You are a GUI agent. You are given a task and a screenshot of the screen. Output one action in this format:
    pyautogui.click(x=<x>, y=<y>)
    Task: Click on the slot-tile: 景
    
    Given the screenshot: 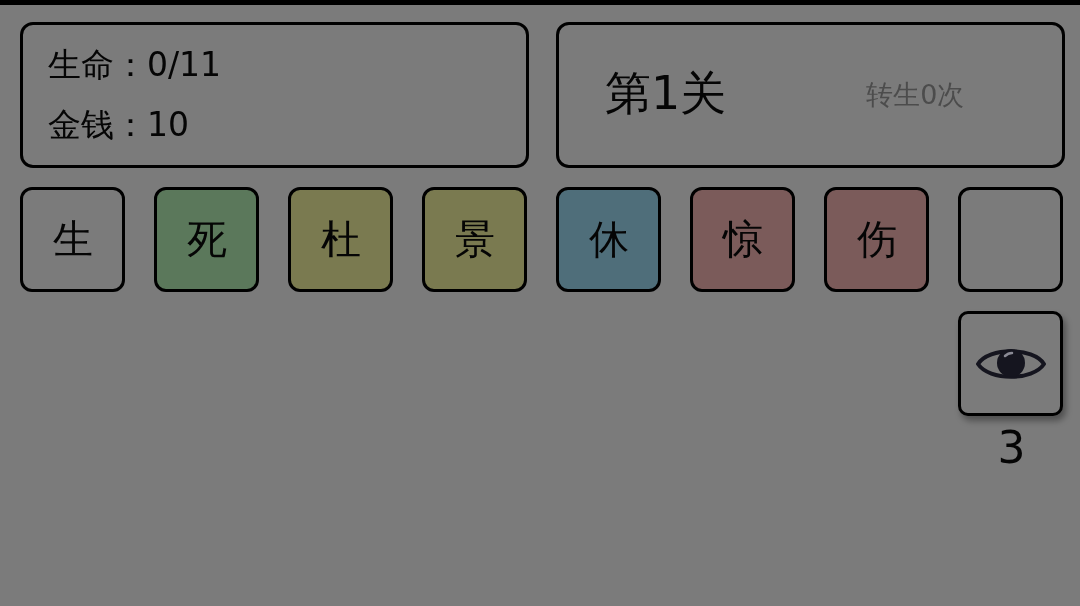 What is the action you would take?
    pyautogui.click(x=474, y=239)
    